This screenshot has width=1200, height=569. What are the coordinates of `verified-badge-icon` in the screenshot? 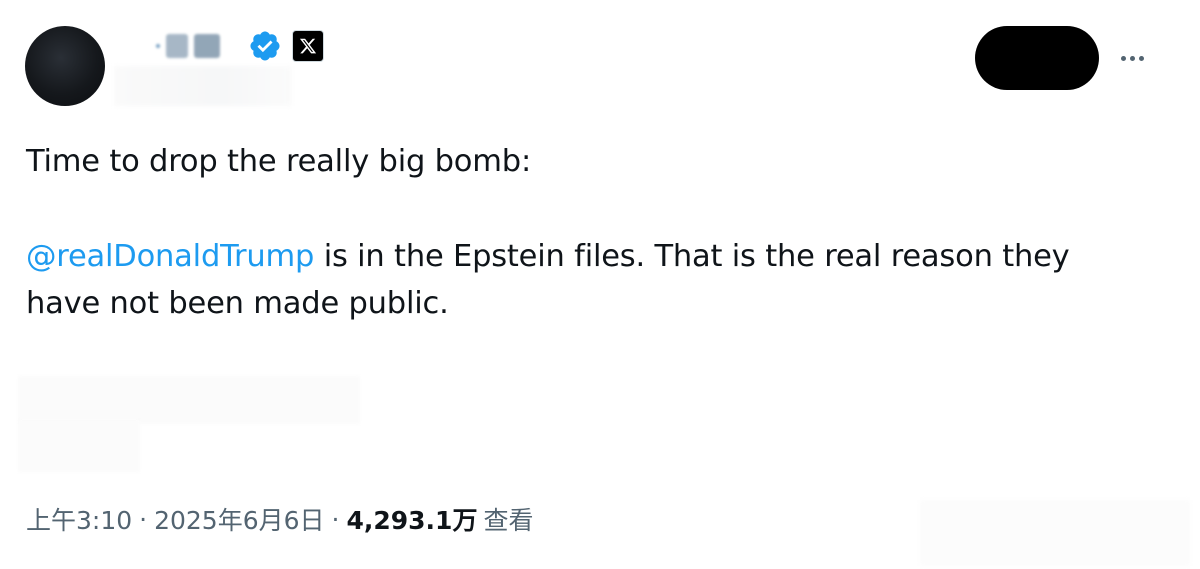 It's located at (265, 46).